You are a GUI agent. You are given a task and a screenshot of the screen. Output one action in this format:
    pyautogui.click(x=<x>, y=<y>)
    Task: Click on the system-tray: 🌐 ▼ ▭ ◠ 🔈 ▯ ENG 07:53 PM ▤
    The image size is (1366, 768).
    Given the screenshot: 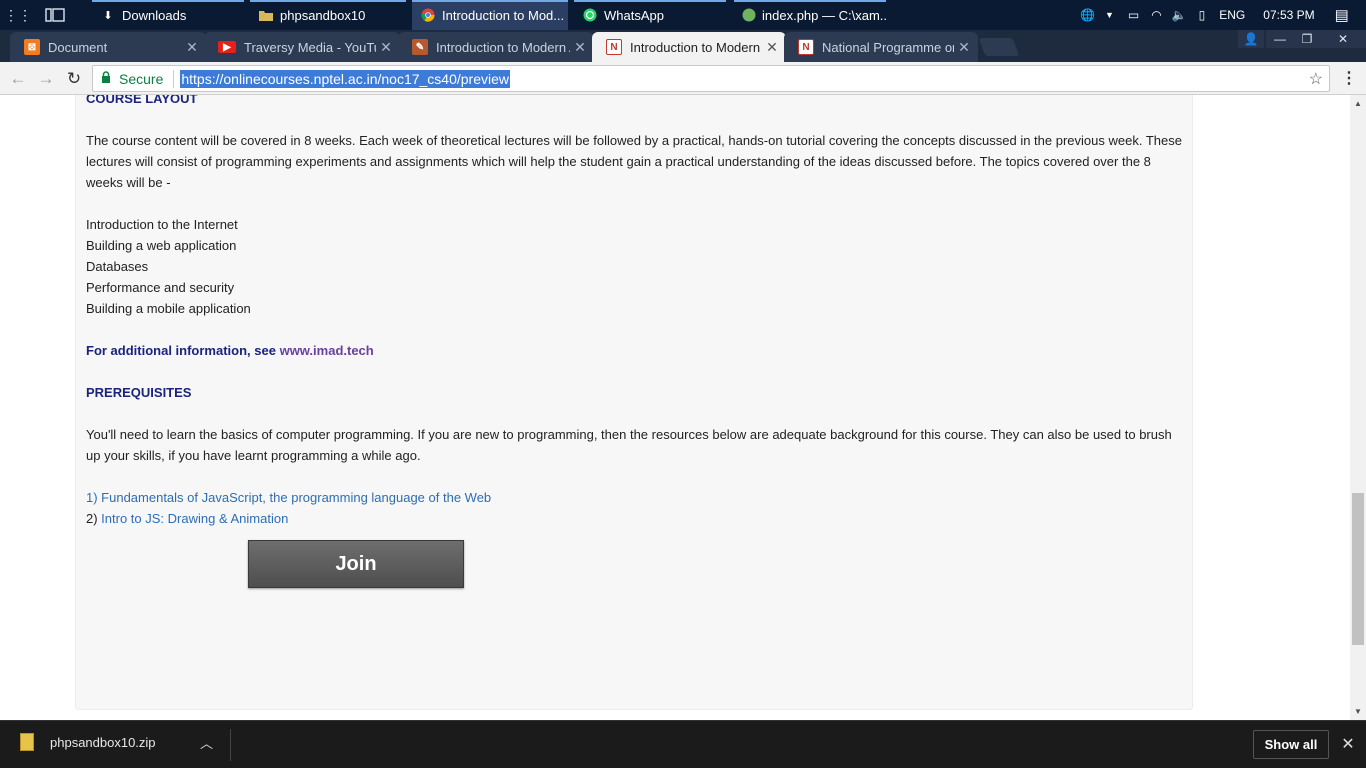 What is the action you would take?
    pyautogui.click(x=1214, y=15)
    